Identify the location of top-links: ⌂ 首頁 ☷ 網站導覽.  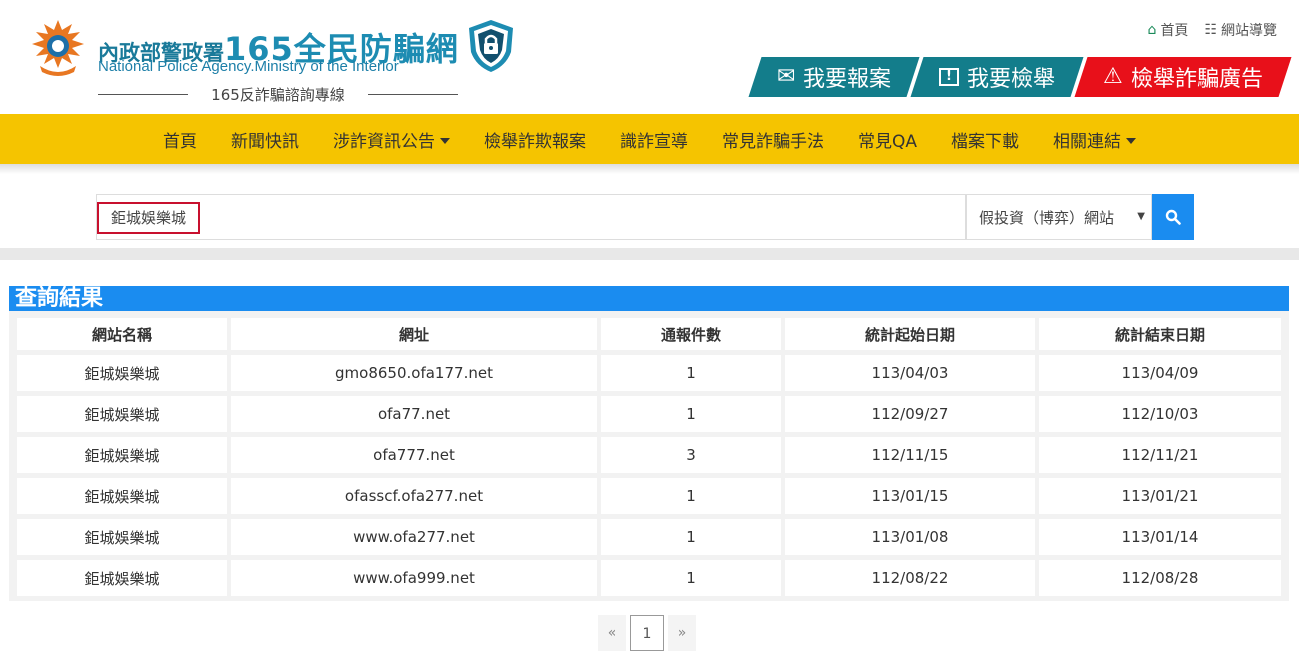
(1212, 30).